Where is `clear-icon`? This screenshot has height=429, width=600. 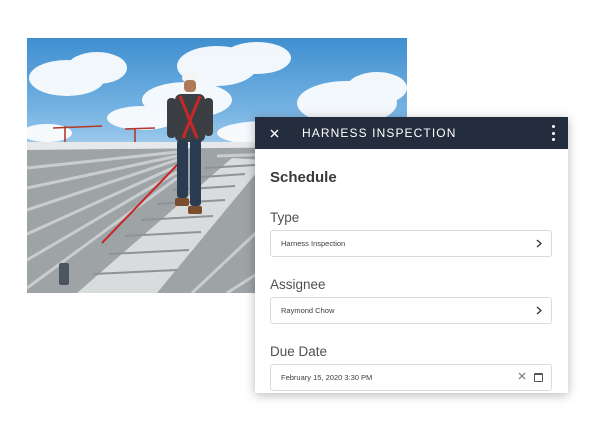 clear-icon is located at coordinates (522, 377).